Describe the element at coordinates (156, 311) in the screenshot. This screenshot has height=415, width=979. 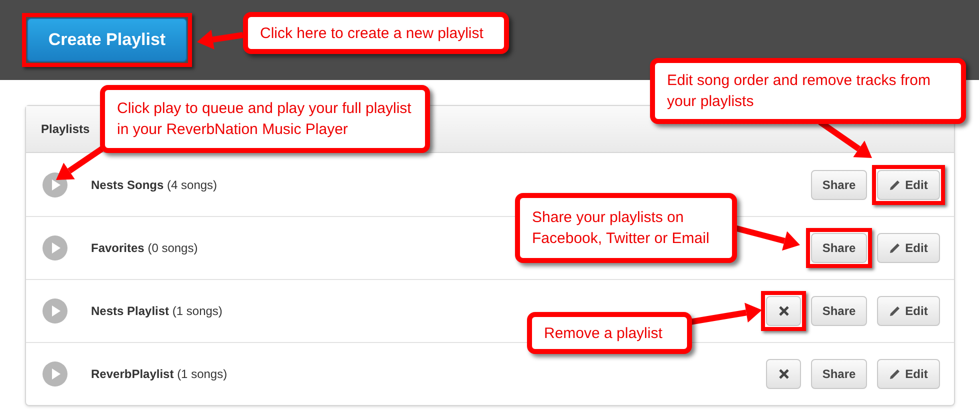
I see `playlist-name: Nests Playlist (1 songs)` at that location.